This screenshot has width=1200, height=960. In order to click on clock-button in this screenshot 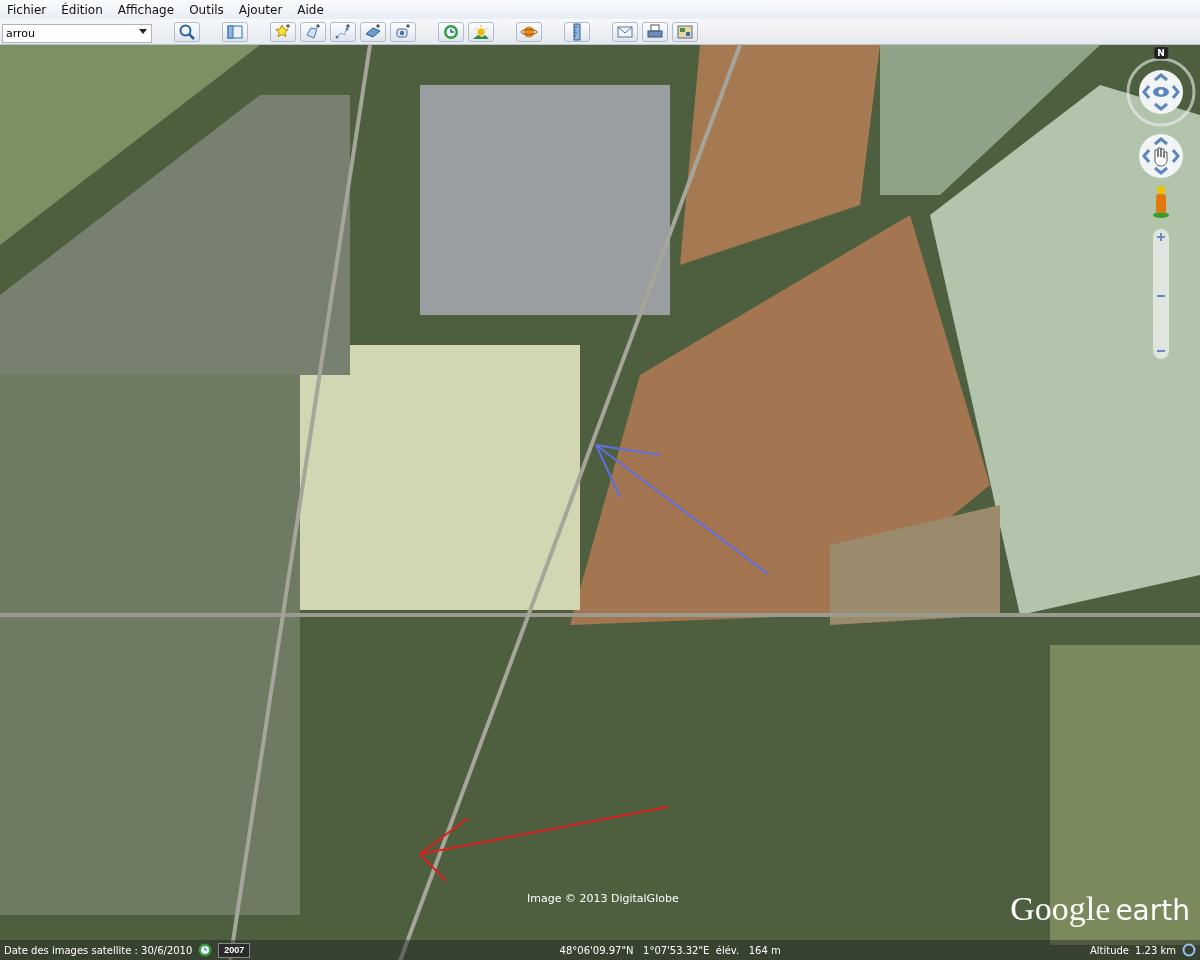, I will do `click(451, 31)`.